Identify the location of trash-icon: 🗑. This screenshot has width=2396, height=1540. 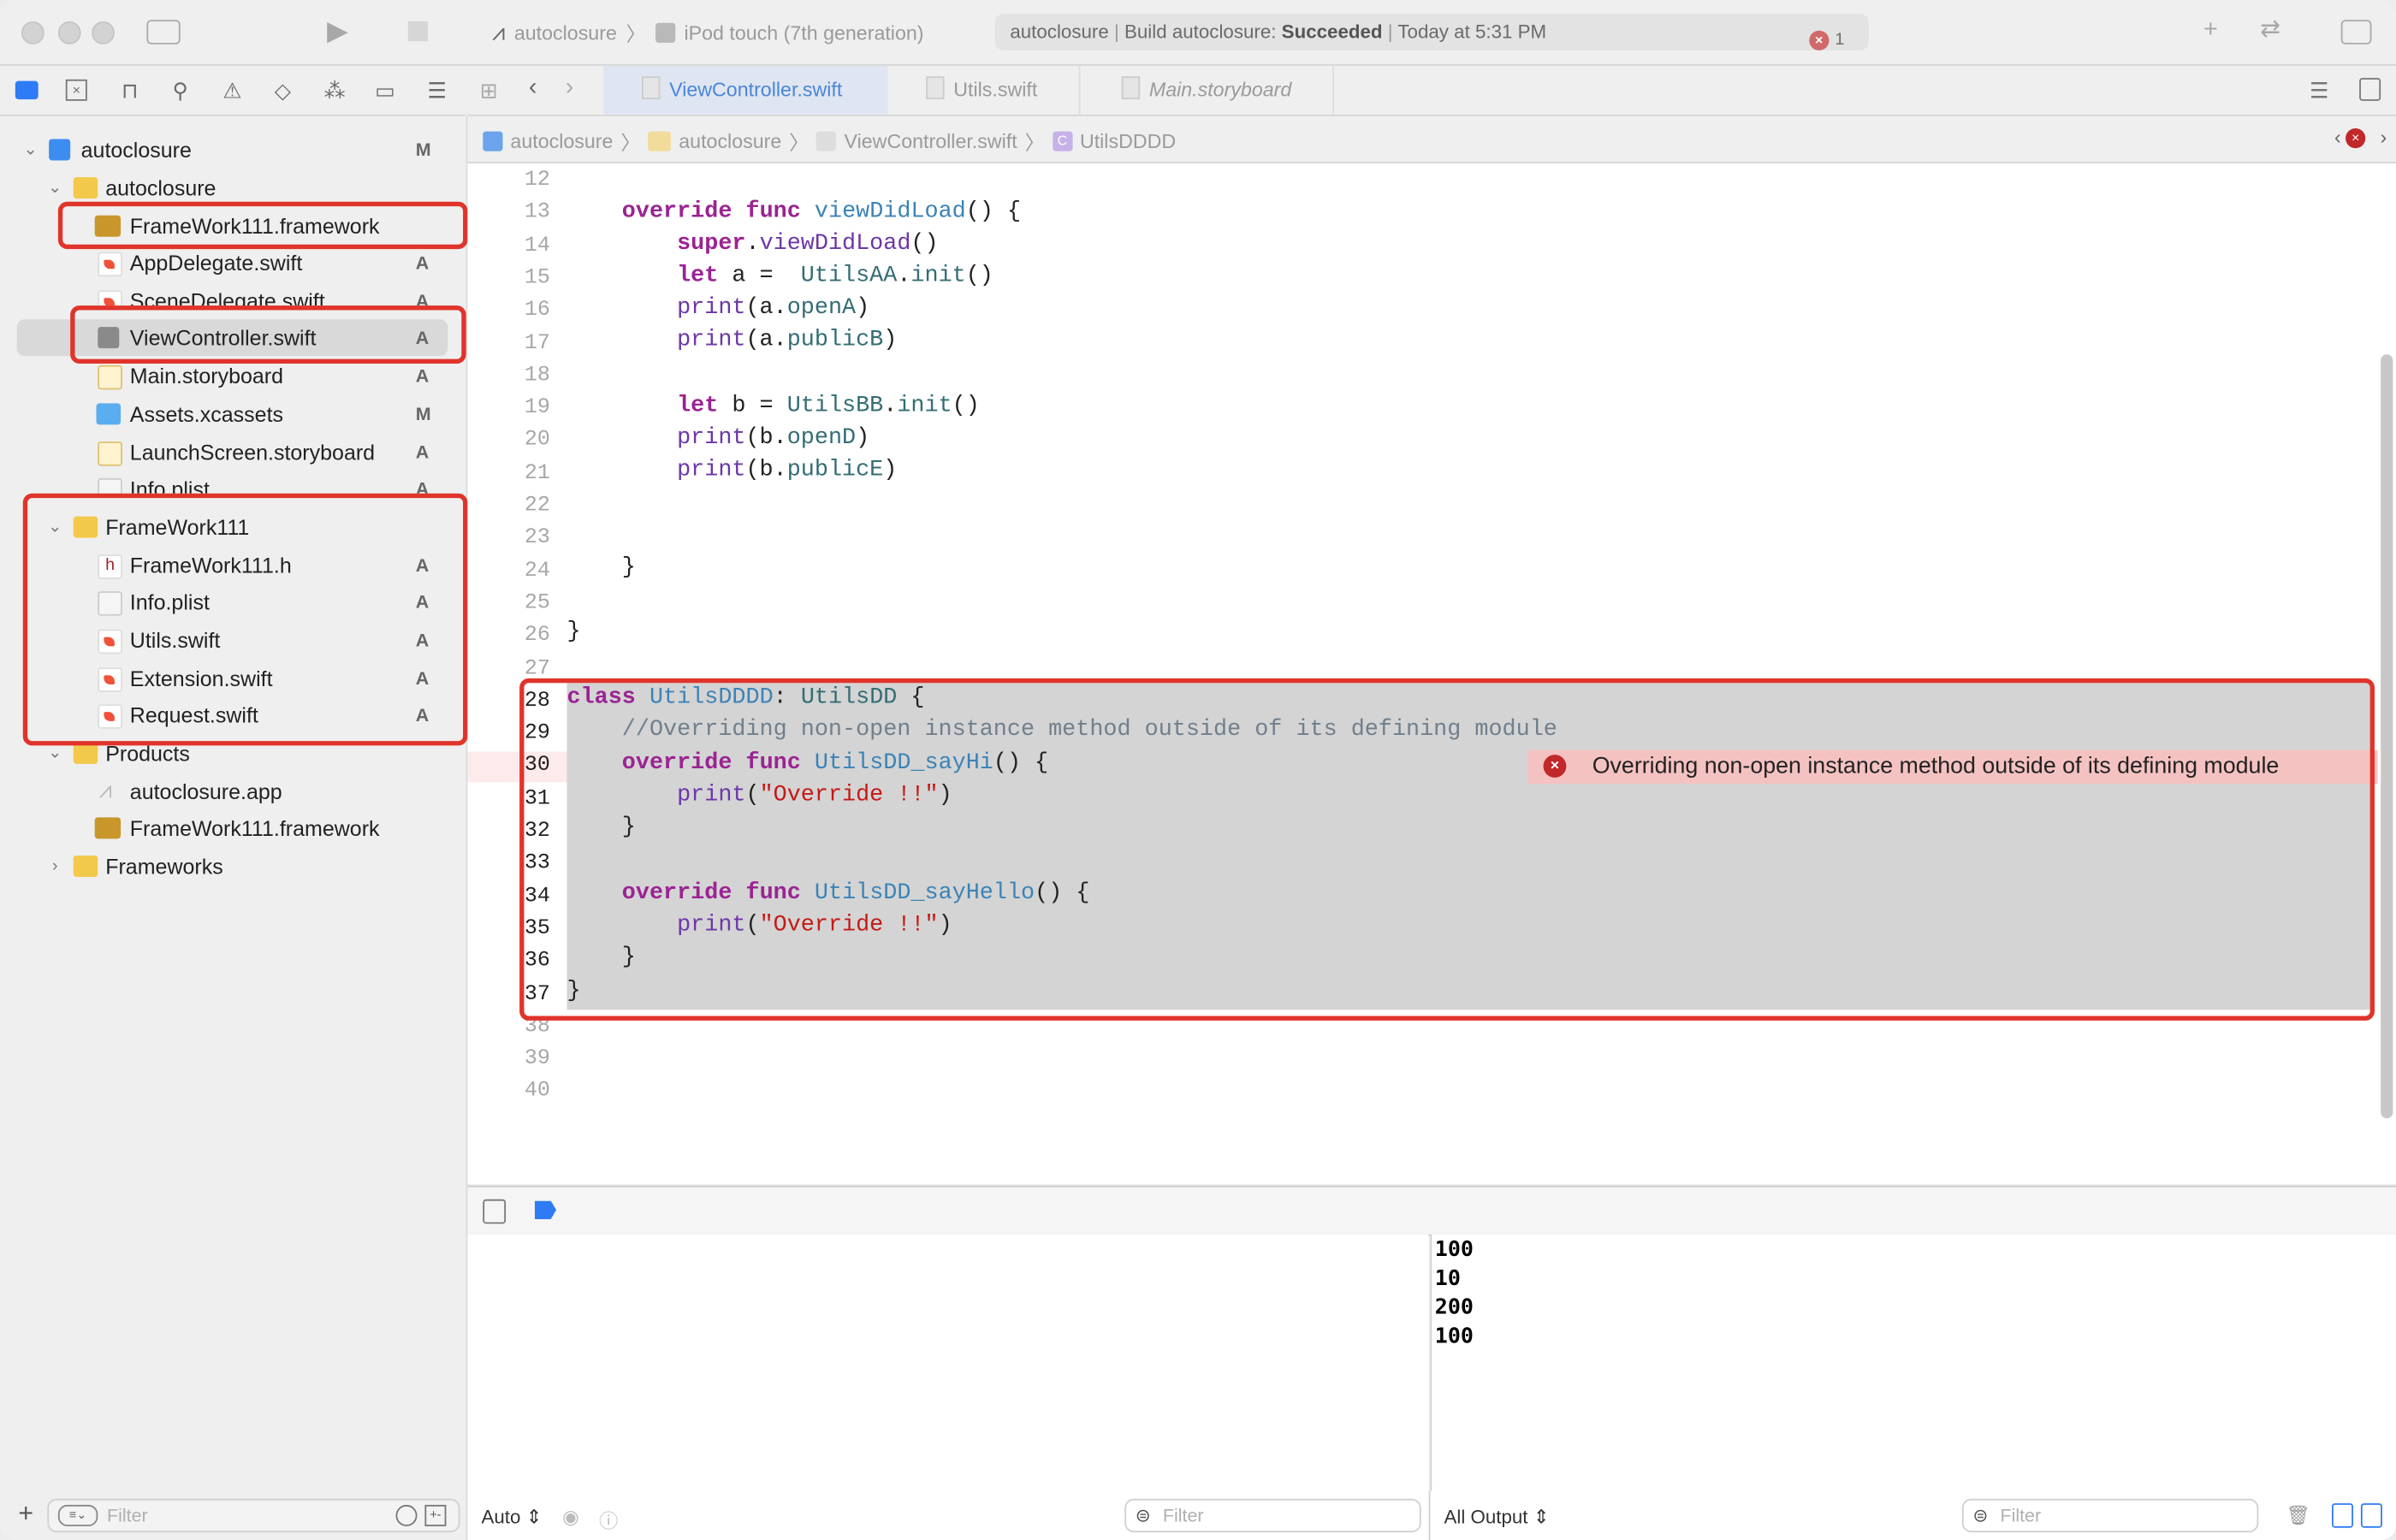
(2298, 1516).